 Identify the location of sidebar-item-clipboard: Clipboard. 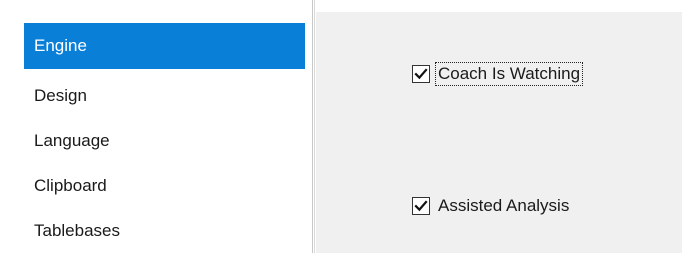
(164, 186).